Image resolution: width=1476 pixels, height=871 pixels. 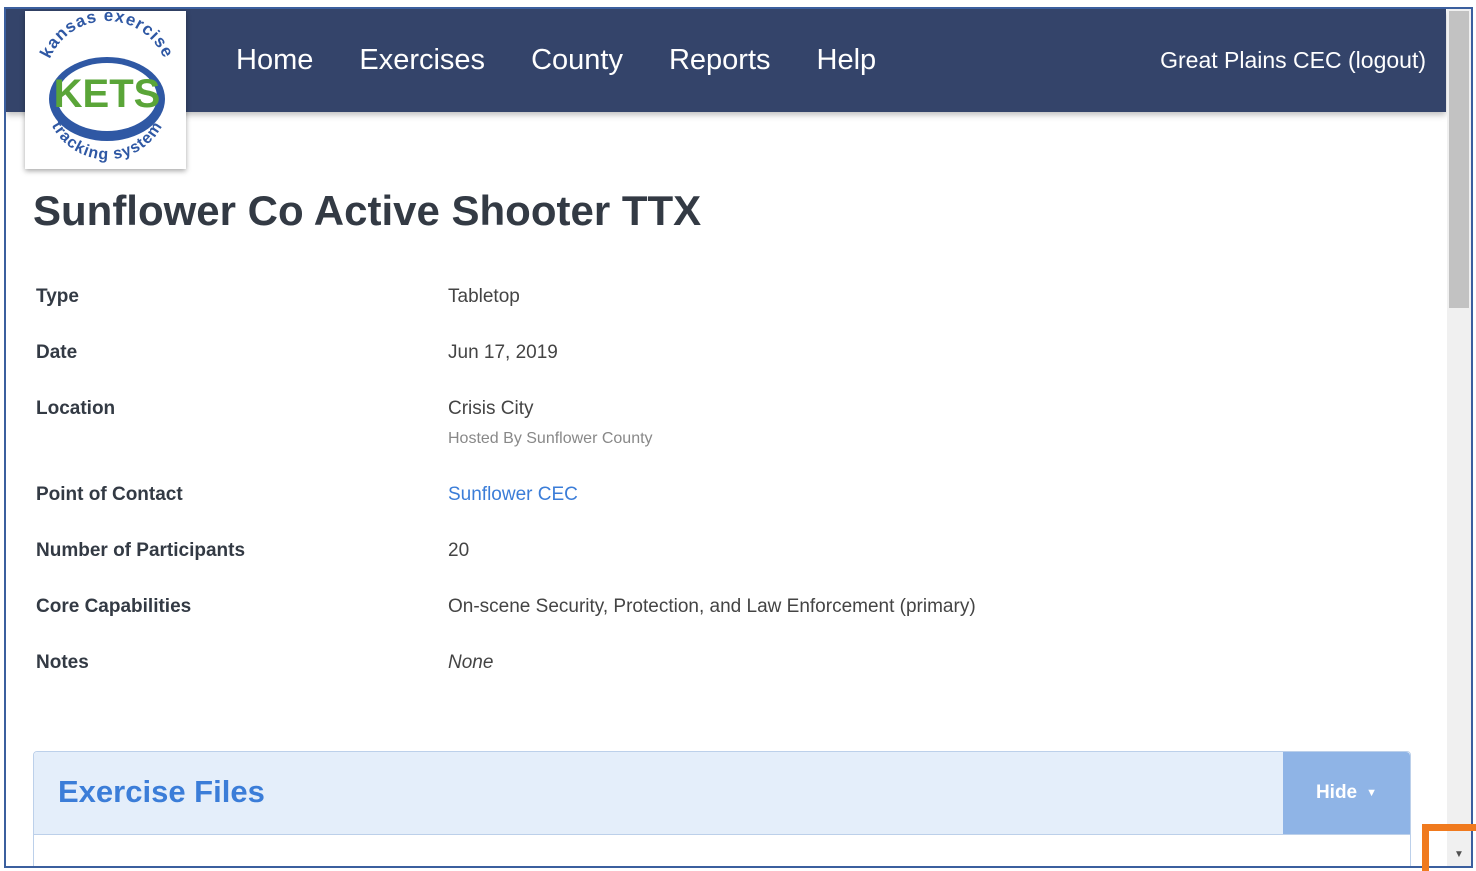 I want to click on detail-value-participants: 20, so click(x=459, y=550).